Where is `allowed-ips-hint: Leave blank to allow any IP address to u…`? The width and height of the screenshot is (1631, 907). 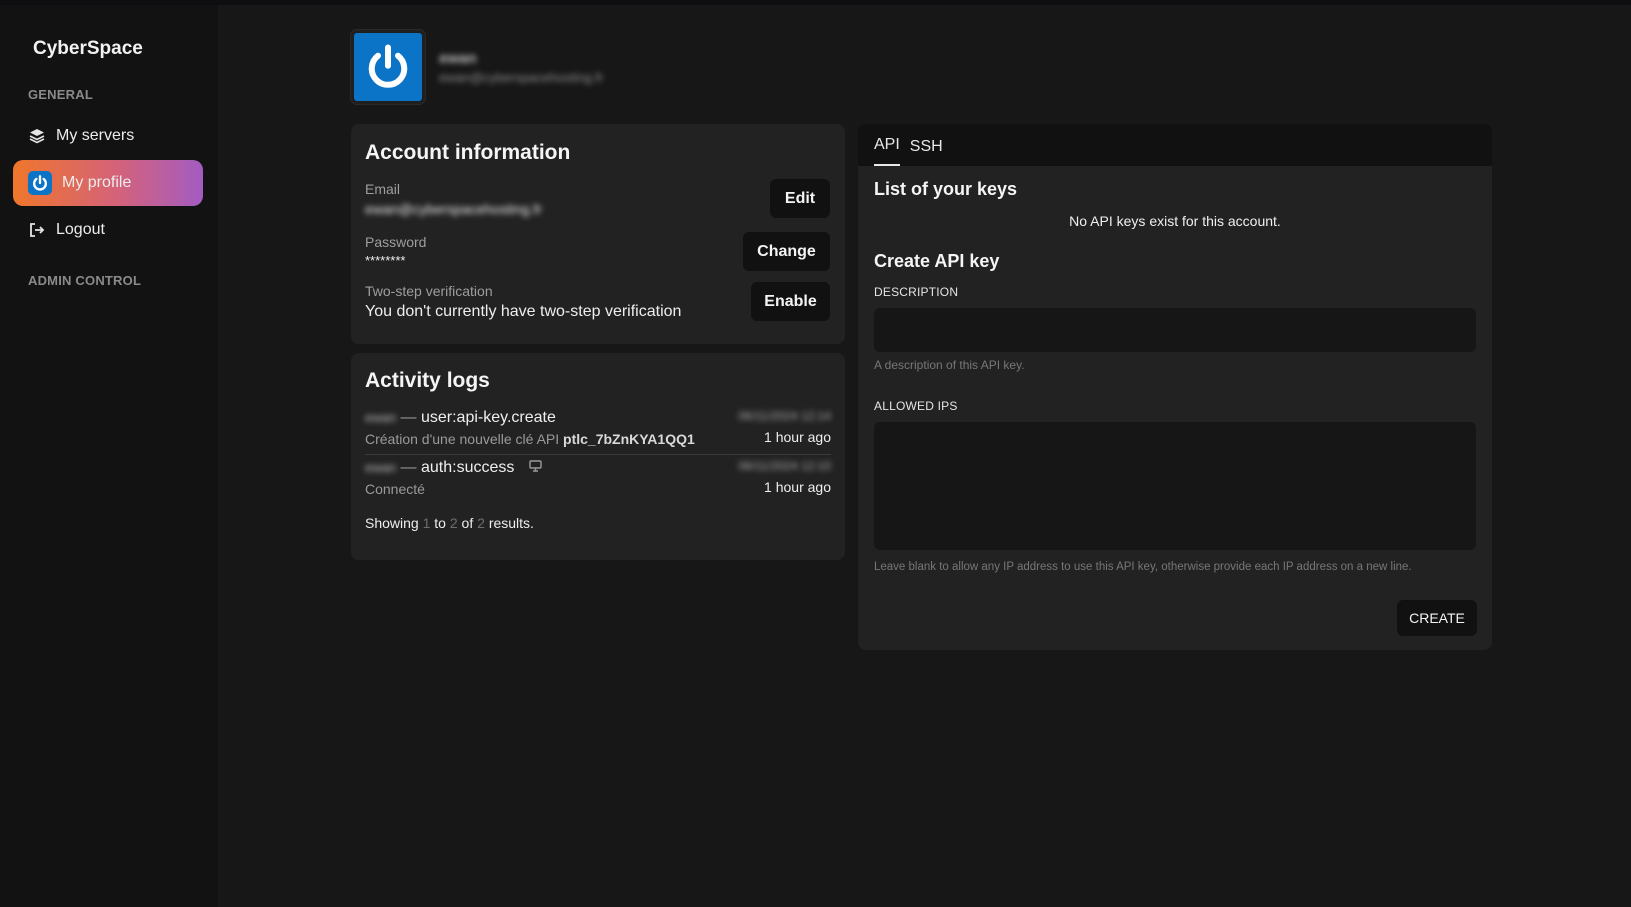
allowed-ips-hint: Leave blank to allow any IP address to u… is located at coordinates (1143, 567).